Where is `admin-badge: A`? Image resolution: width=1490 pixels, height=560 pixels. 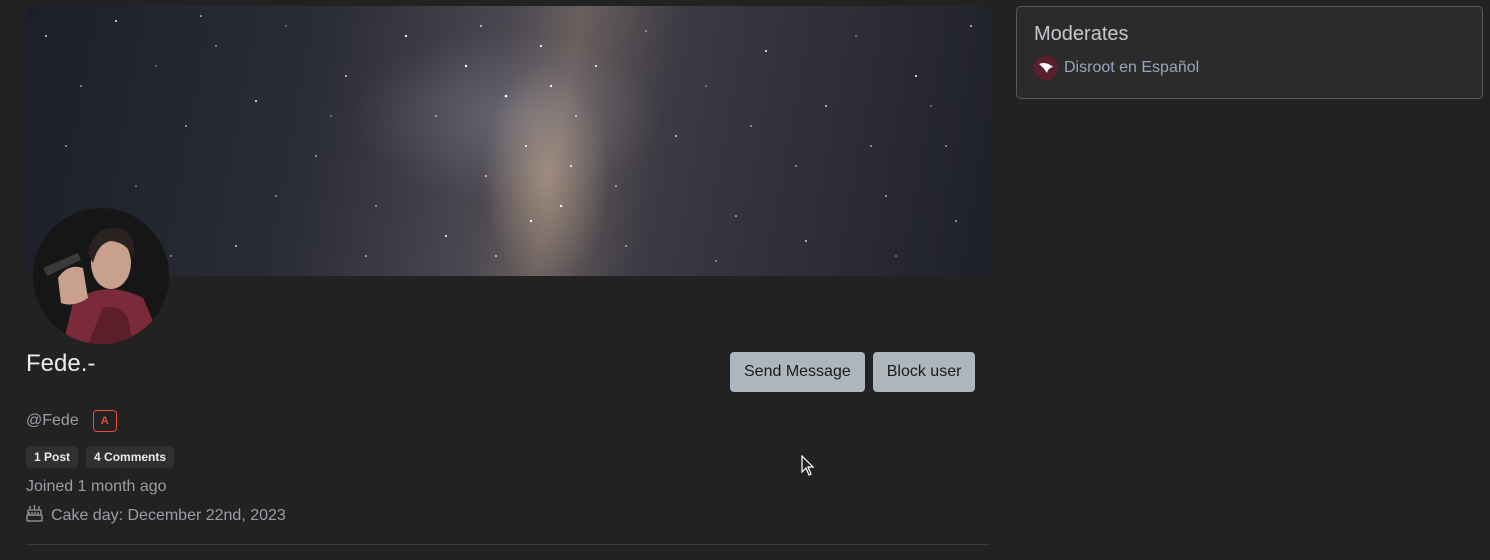 admin-badge: A is located at coordinates (104, 421).